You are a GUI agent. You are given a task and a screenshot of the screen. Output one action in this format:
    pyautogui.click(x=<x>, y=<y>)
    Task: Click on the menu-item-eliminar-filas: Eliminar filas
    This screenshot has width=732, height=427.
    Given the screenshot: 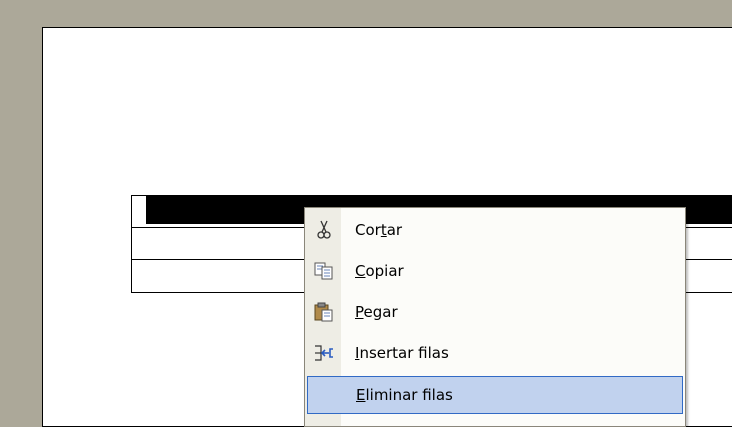 What is the action you would take?
    pyautogui.click(x=495, y=395)
    